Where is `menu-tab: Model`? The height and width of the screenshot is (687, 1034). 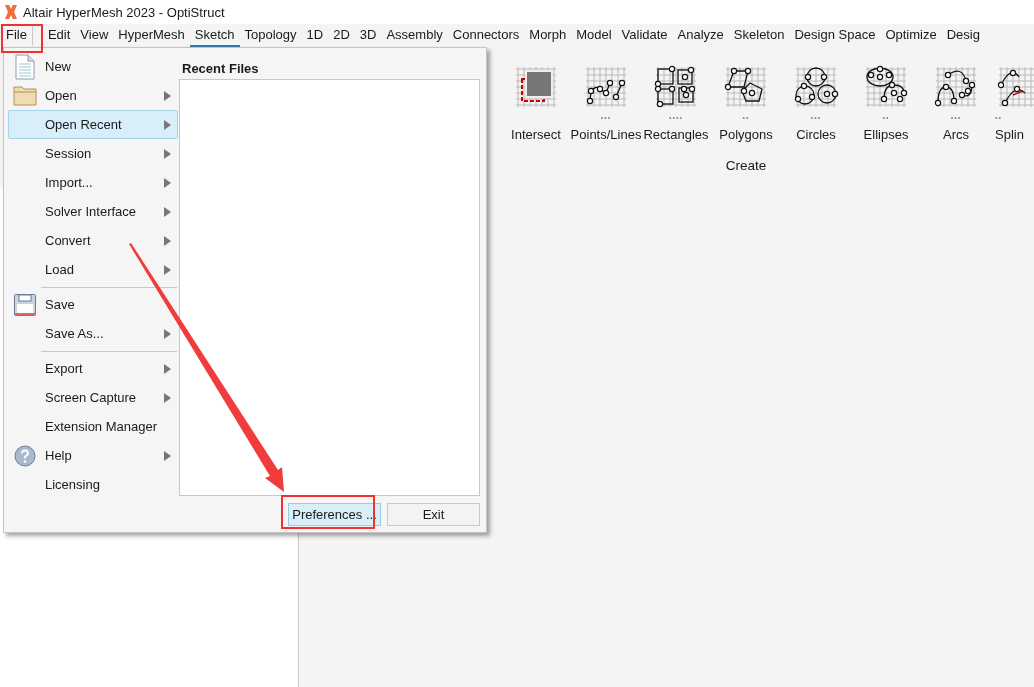
menu-tab: Model is located at coordinates (594, 35).